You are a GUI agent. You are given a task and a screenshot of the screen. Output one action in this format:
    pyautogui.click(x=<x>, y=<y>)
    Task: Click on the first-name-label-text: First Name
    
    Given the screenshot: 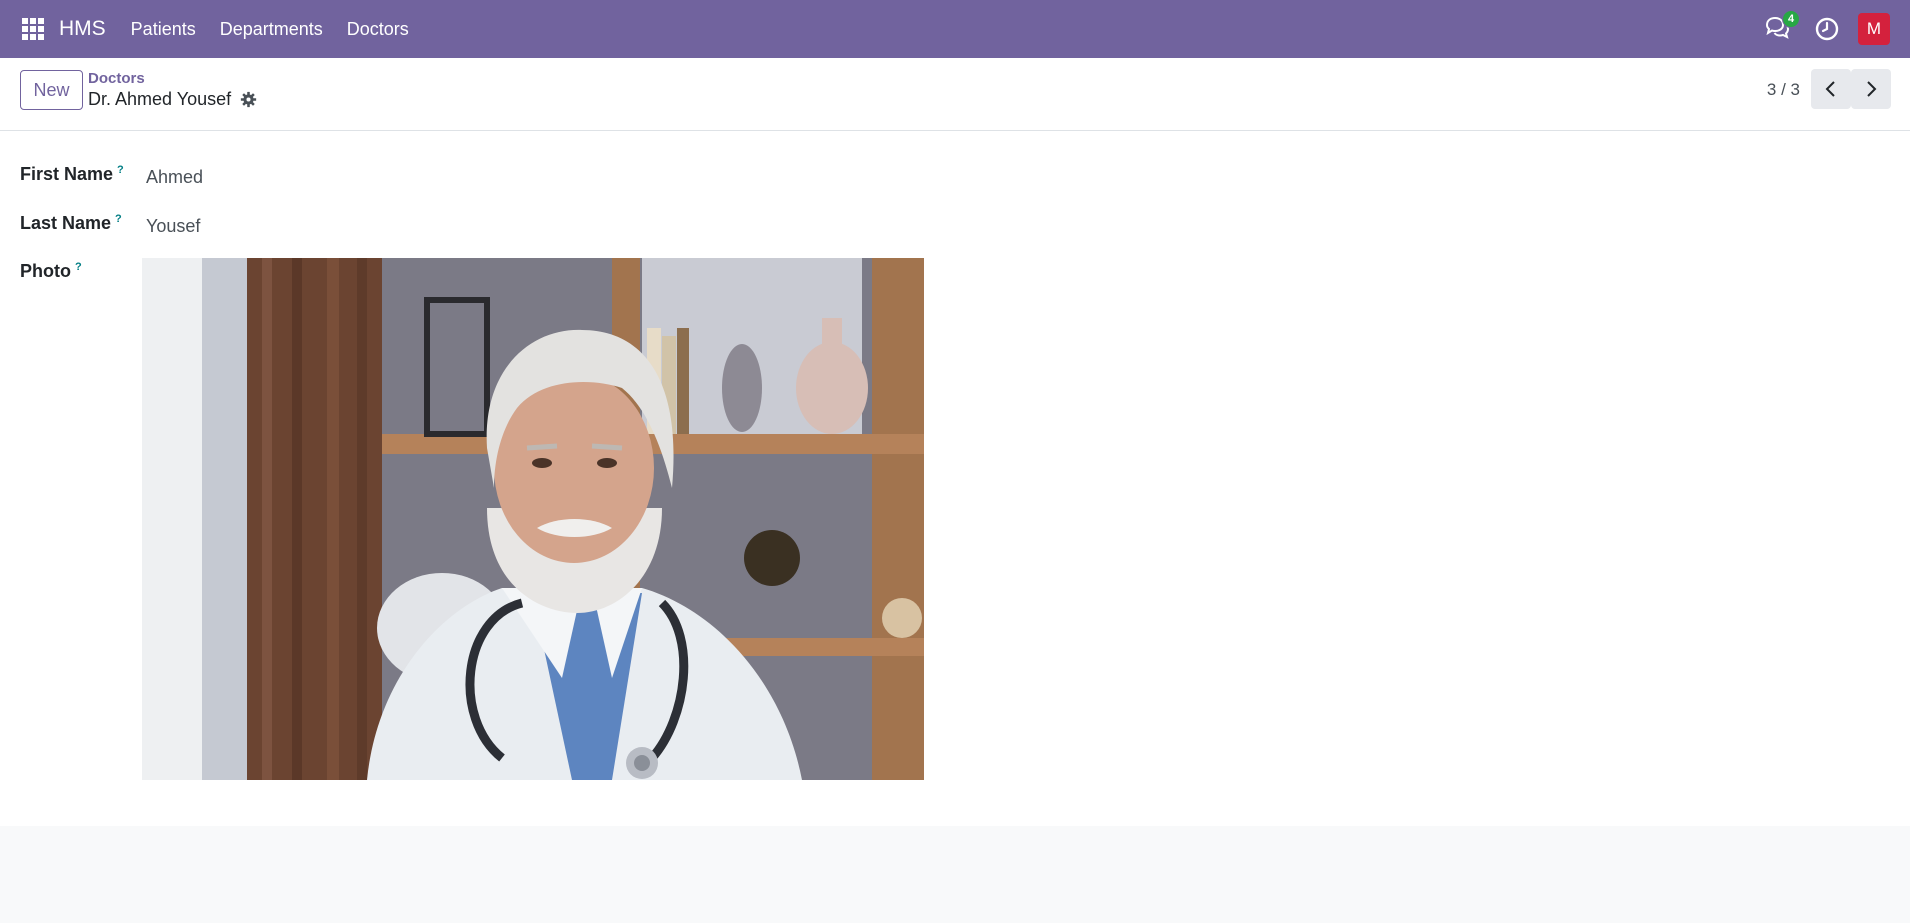 What is the action you would take?
    pyautogui.click(x=67, y=174)
    